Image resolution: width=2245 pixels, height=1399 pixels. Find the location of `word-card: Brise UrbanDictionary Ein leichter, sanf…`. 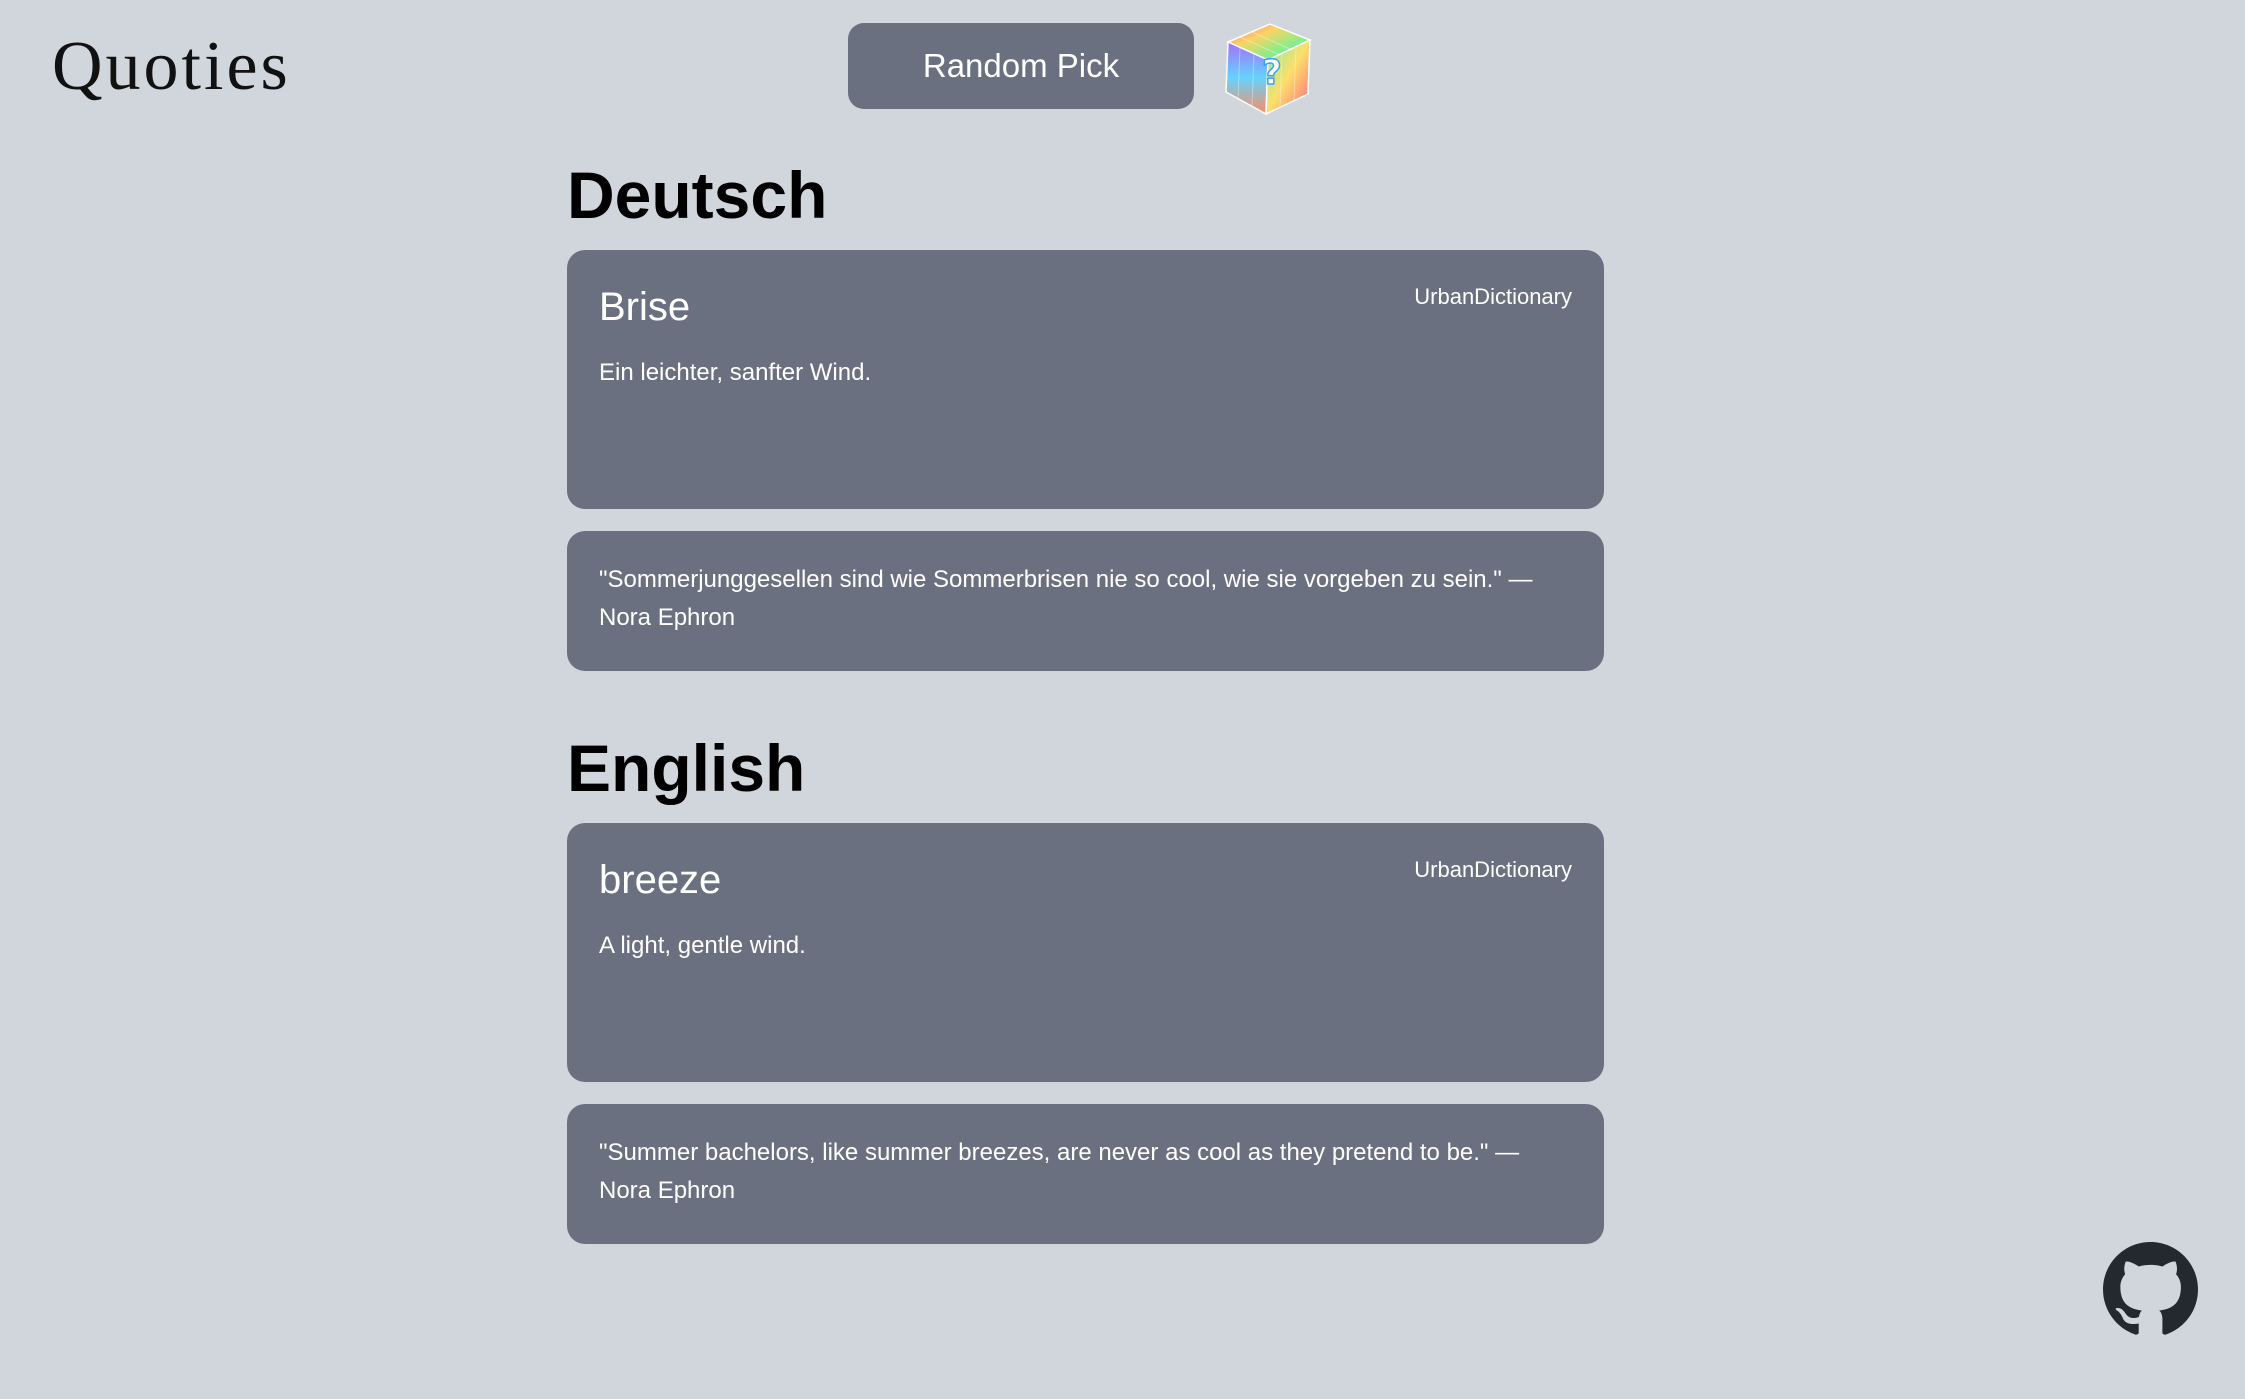

word-card: Brise UrbanDictionary Ein leichter, sanf… is located at coordinates (1085, 379).